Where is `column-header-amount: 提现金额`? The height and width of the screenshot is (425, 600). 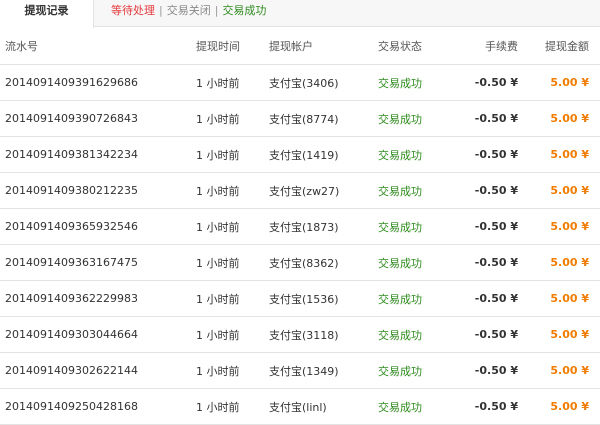 column-header-amount: 提现金额 is located at coordinates (567, 46).